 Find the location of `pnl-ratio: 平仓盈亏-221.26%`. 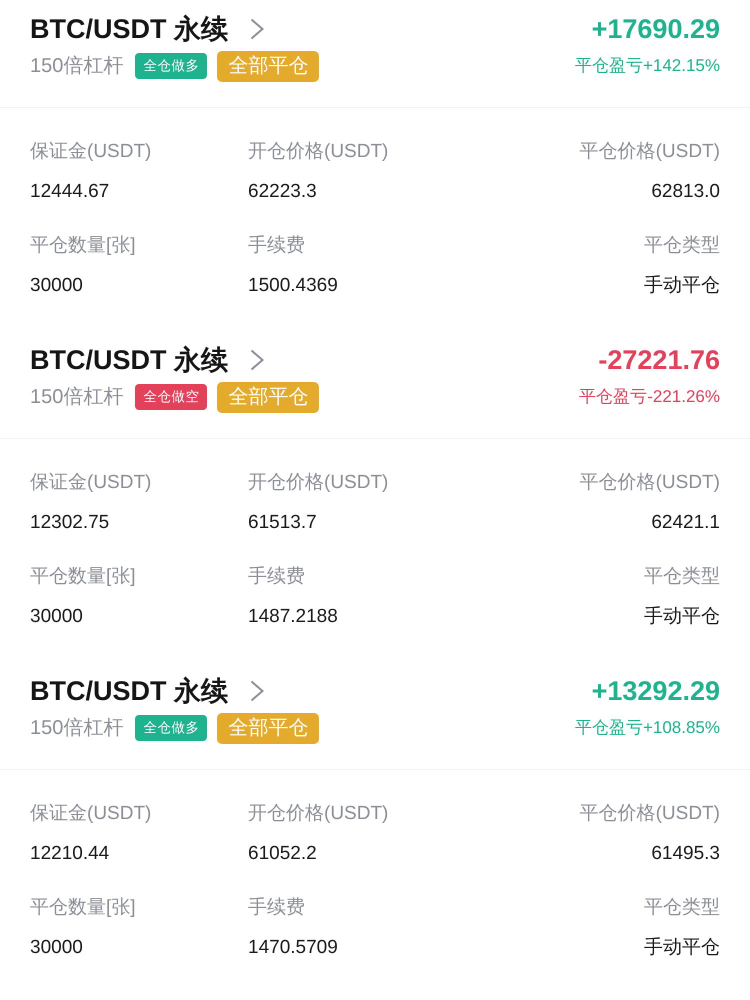

pnl-ratio: 平仓盈亏-221.26% is located at coordinates (649, 397).